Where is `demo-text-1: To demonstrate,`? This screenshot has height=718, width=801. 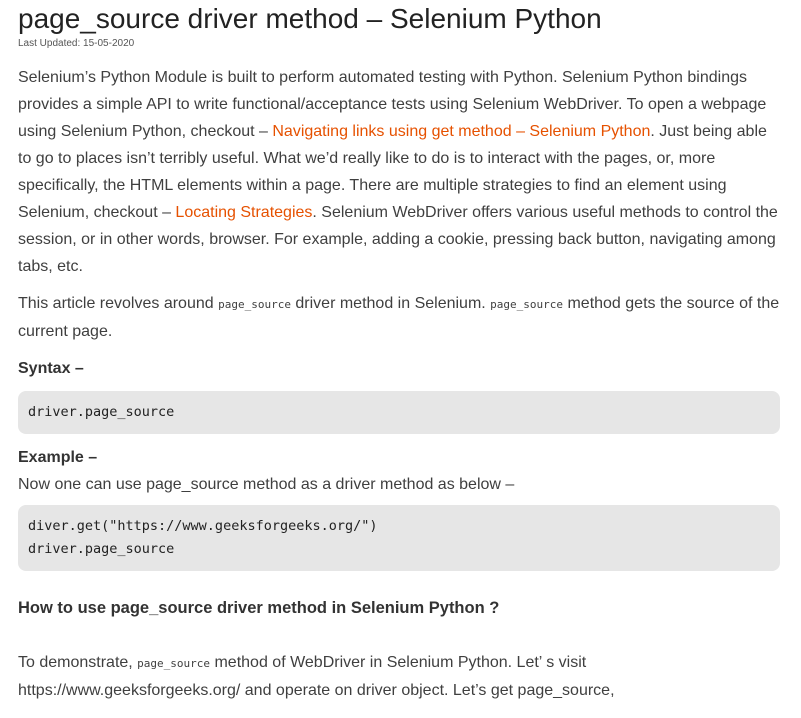 demo-text-1: To demonstrate, is located at coordinates (78, 662).